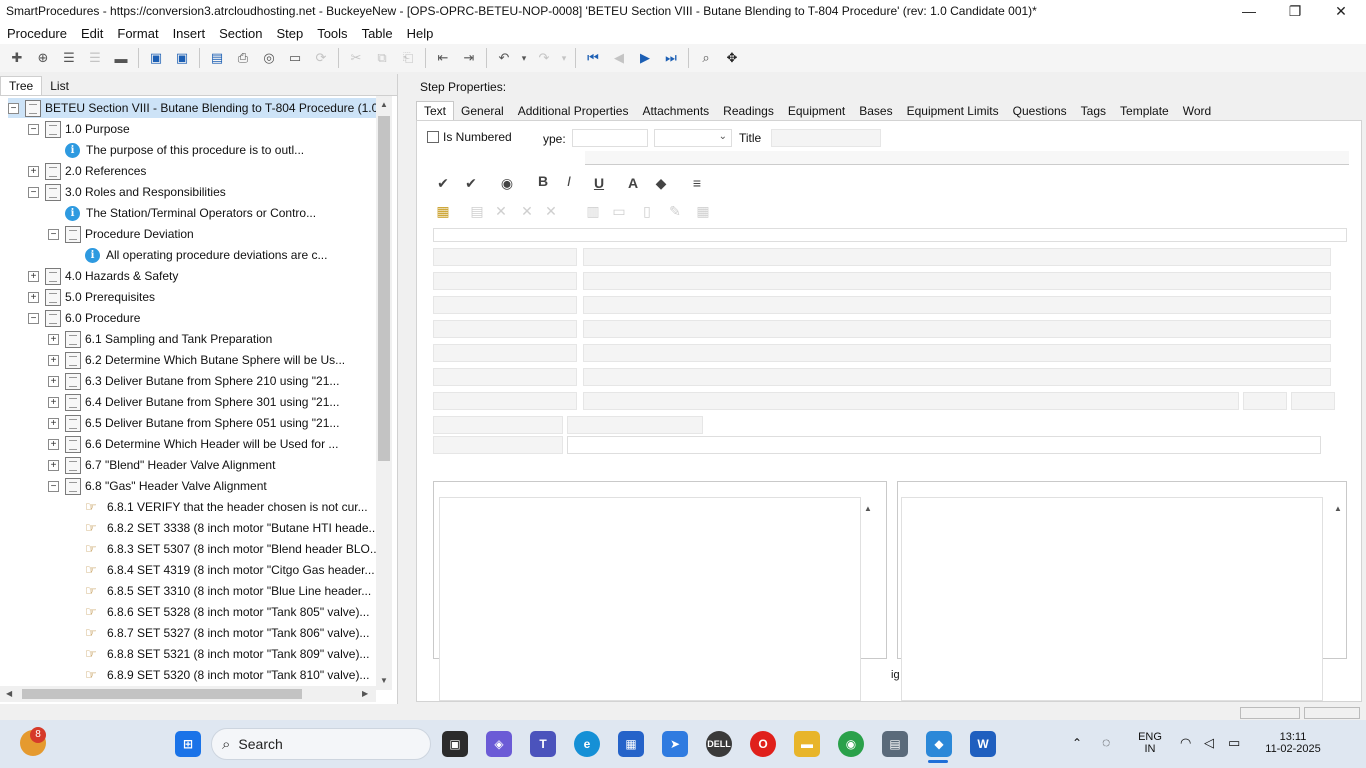 The image size is (1366, 768). What do you see at coordinates (408, 58) in the screenshot?
I see `paste-icon: ⎗` at bounding box center [408, 58].